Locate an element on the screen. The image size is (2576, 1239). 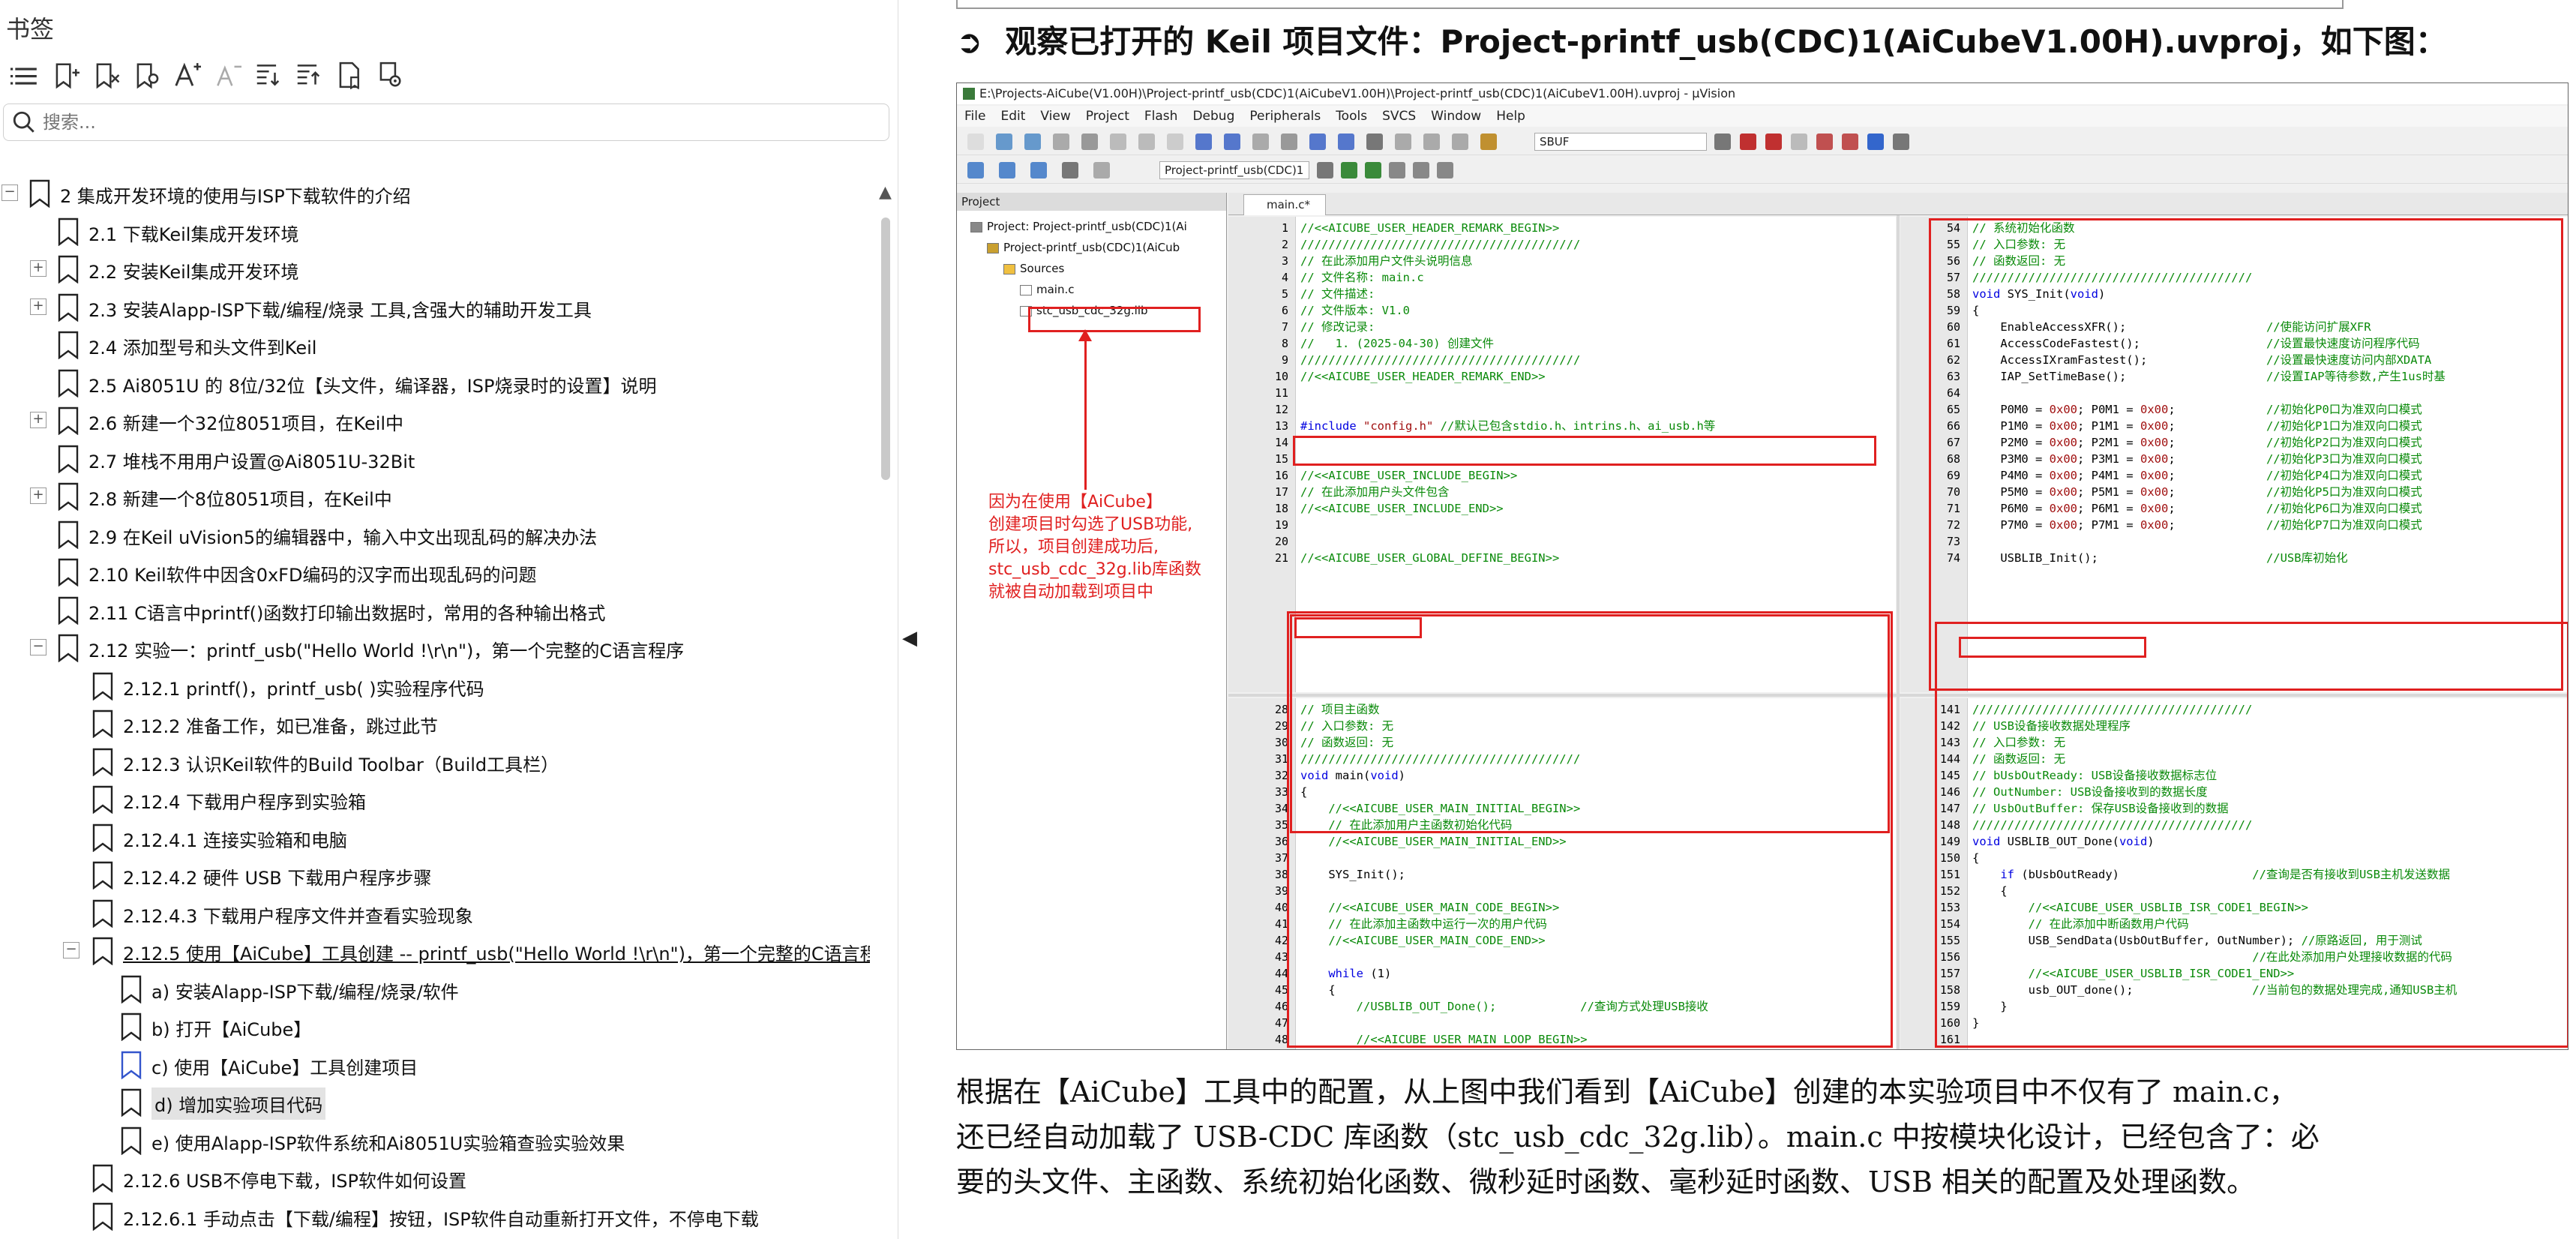
scrollbar-thumb is located at coordinates (885, 349).